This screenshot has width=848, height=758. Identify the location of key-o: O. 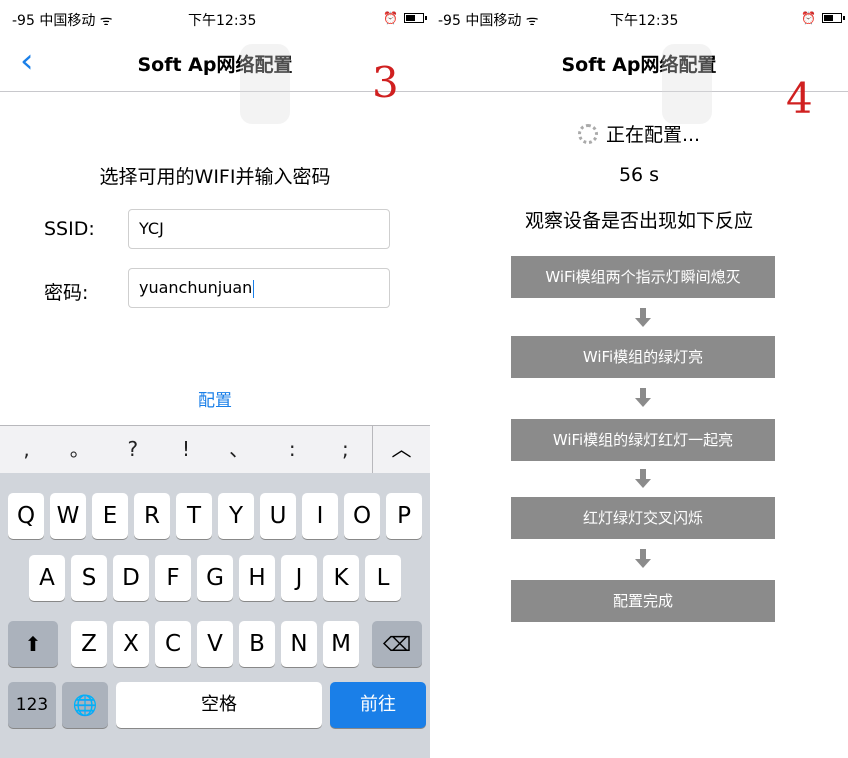
(362, 516).